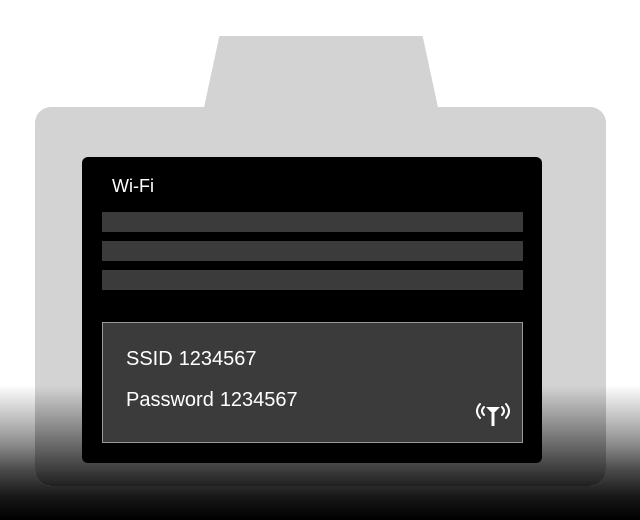  Describe the element at coordinates (493, 414) in the screenshot. I see `wifi-antenna-icon` at that location.